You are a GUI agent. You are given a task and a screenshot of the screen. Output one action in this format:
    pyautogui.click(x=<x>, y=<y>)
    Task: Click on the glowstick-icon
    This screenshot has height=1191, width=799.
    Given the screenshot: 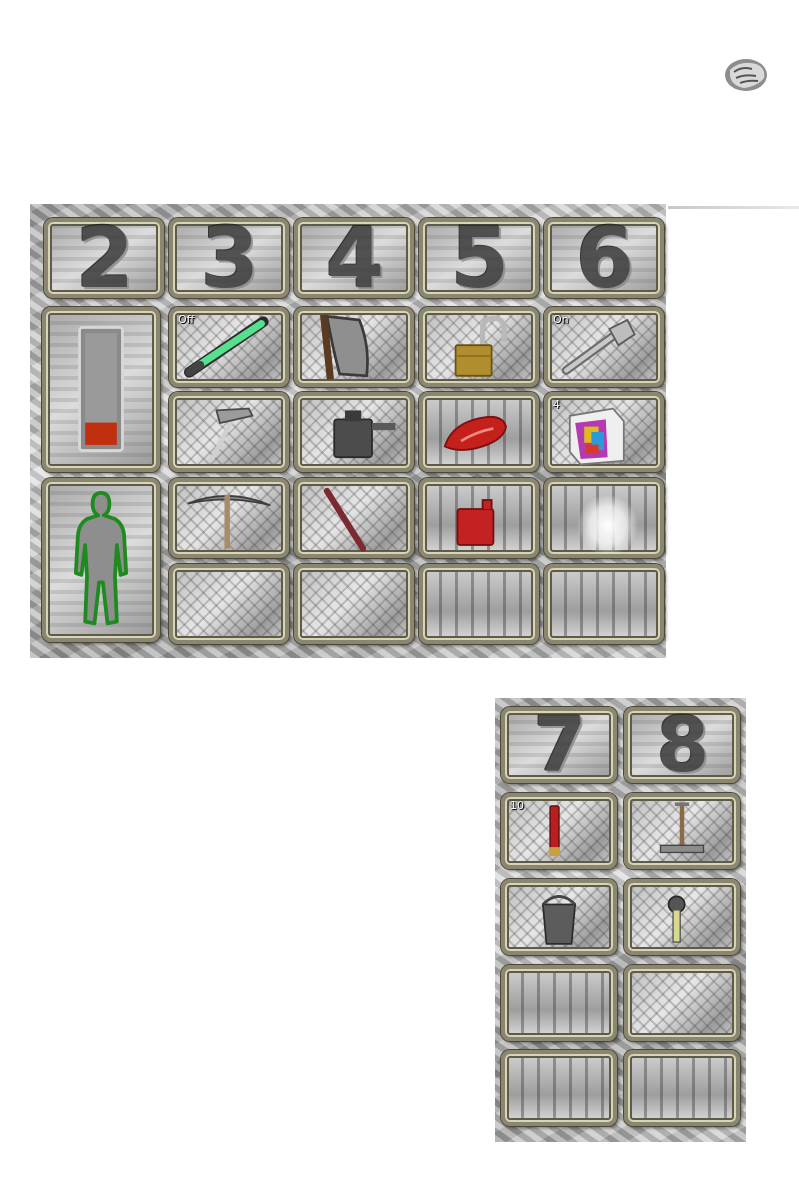 What is the action you would take?
    pyautogui.click(x=226, y=347)
    